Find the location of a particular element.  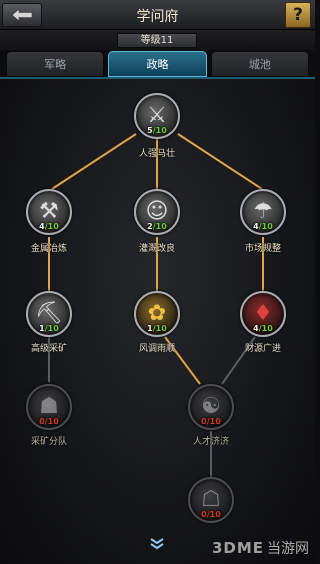

node-metal: ⚒ 4/10 is located at coordinates (49, 212).